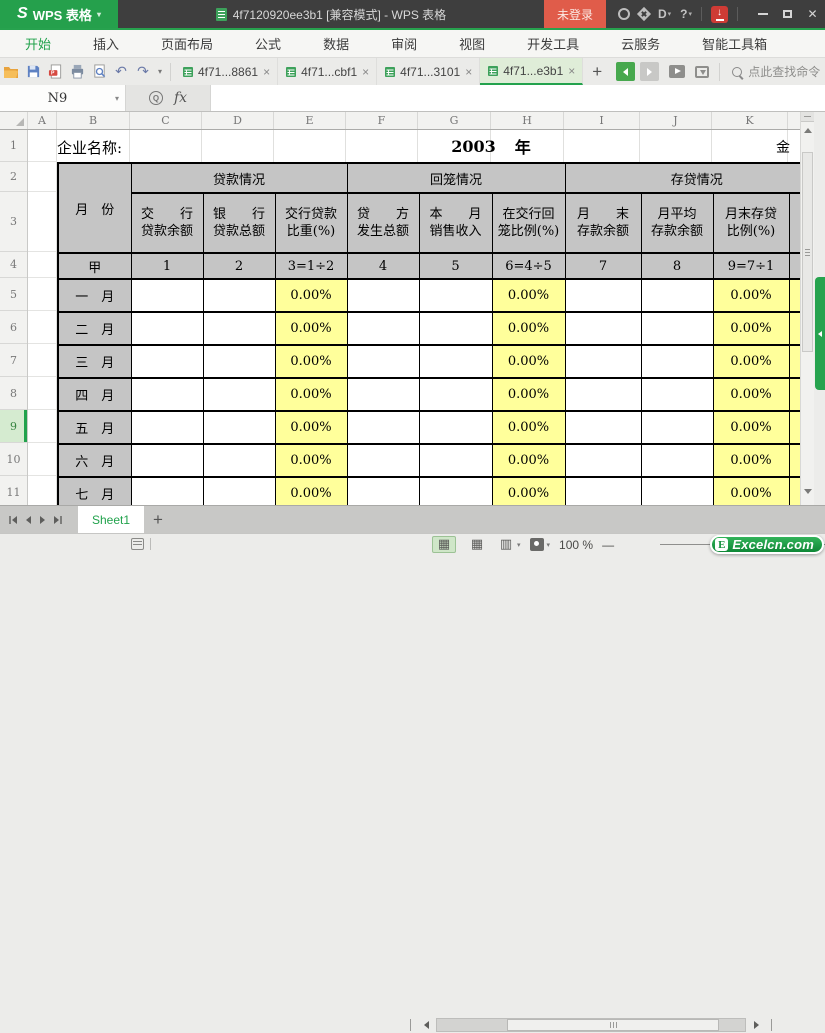 Image resolution: width=825 pixels, height=1033 pixels. Describe the element at coordinates (38, 43) in the screenshot. I see `tab-home: 开始` at that location.